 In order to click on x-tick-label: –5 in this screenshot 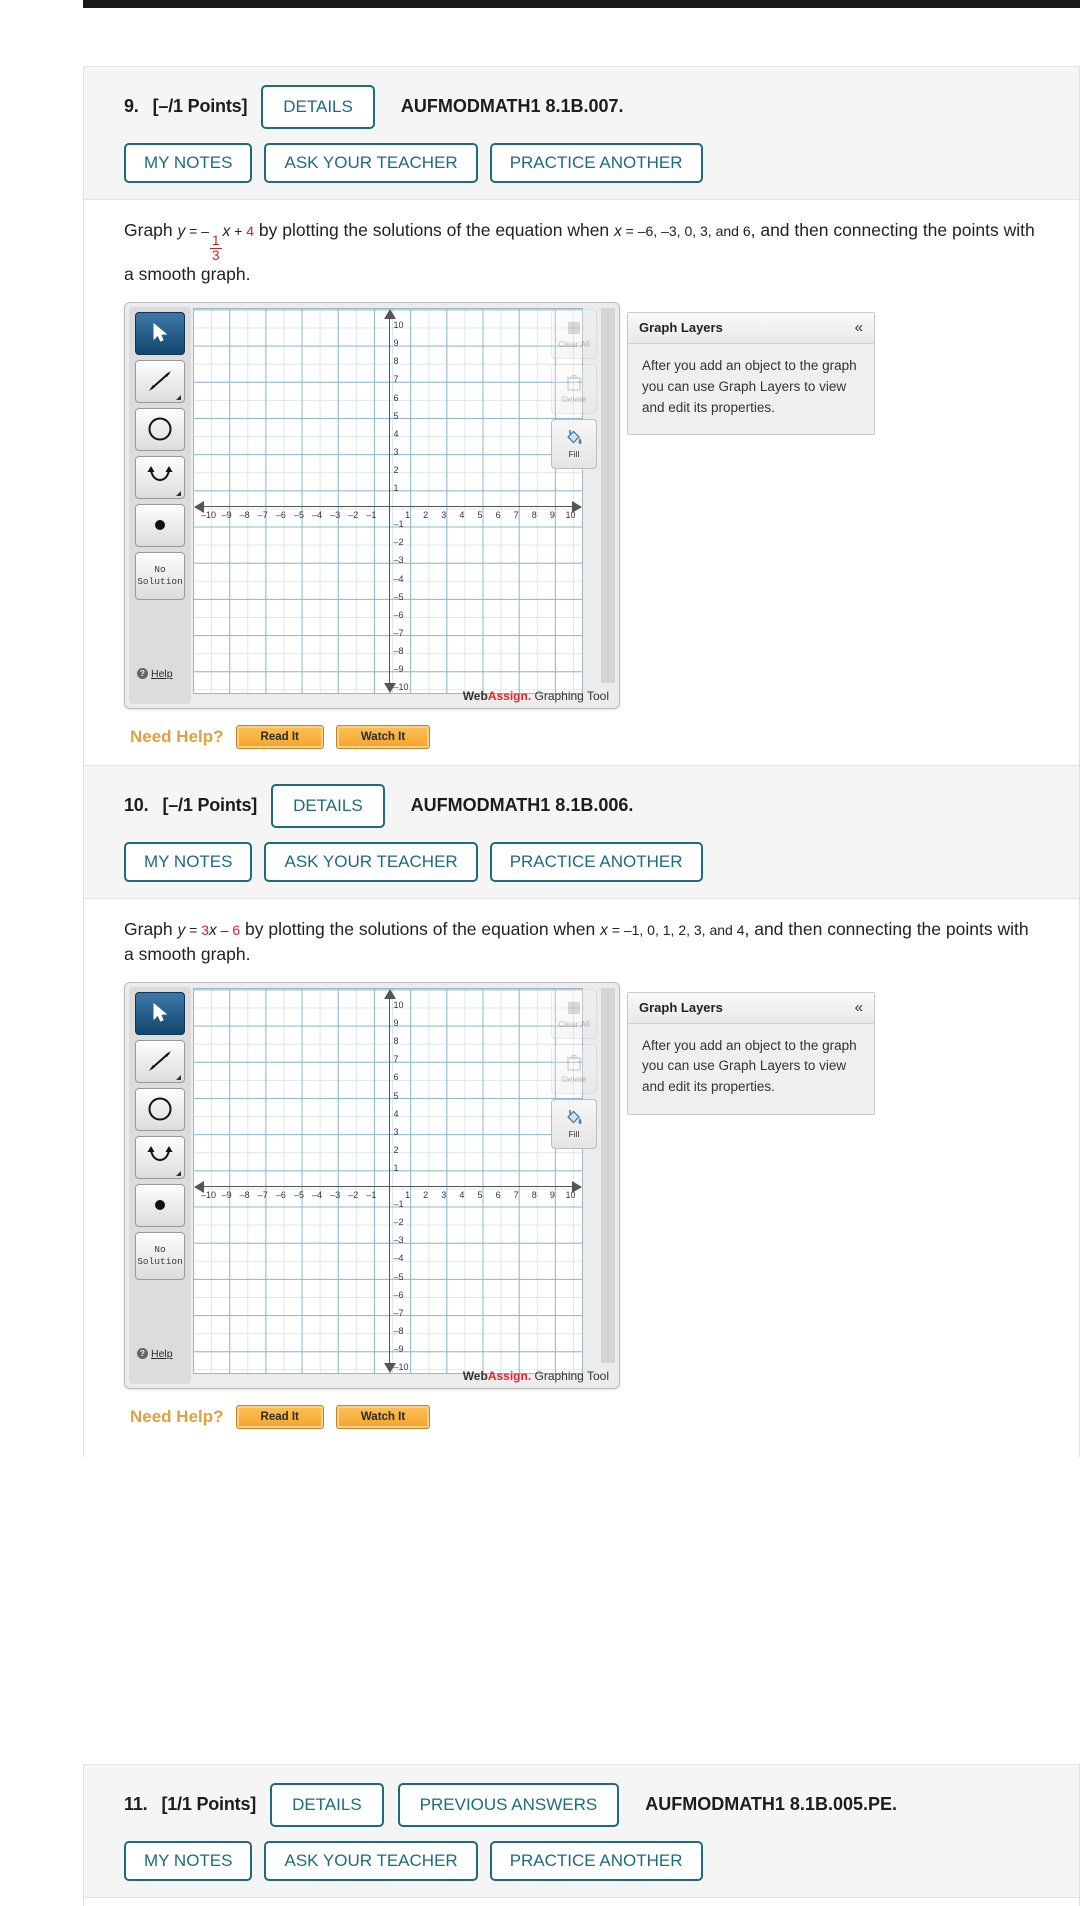, I will do `click(299, 1195)`.